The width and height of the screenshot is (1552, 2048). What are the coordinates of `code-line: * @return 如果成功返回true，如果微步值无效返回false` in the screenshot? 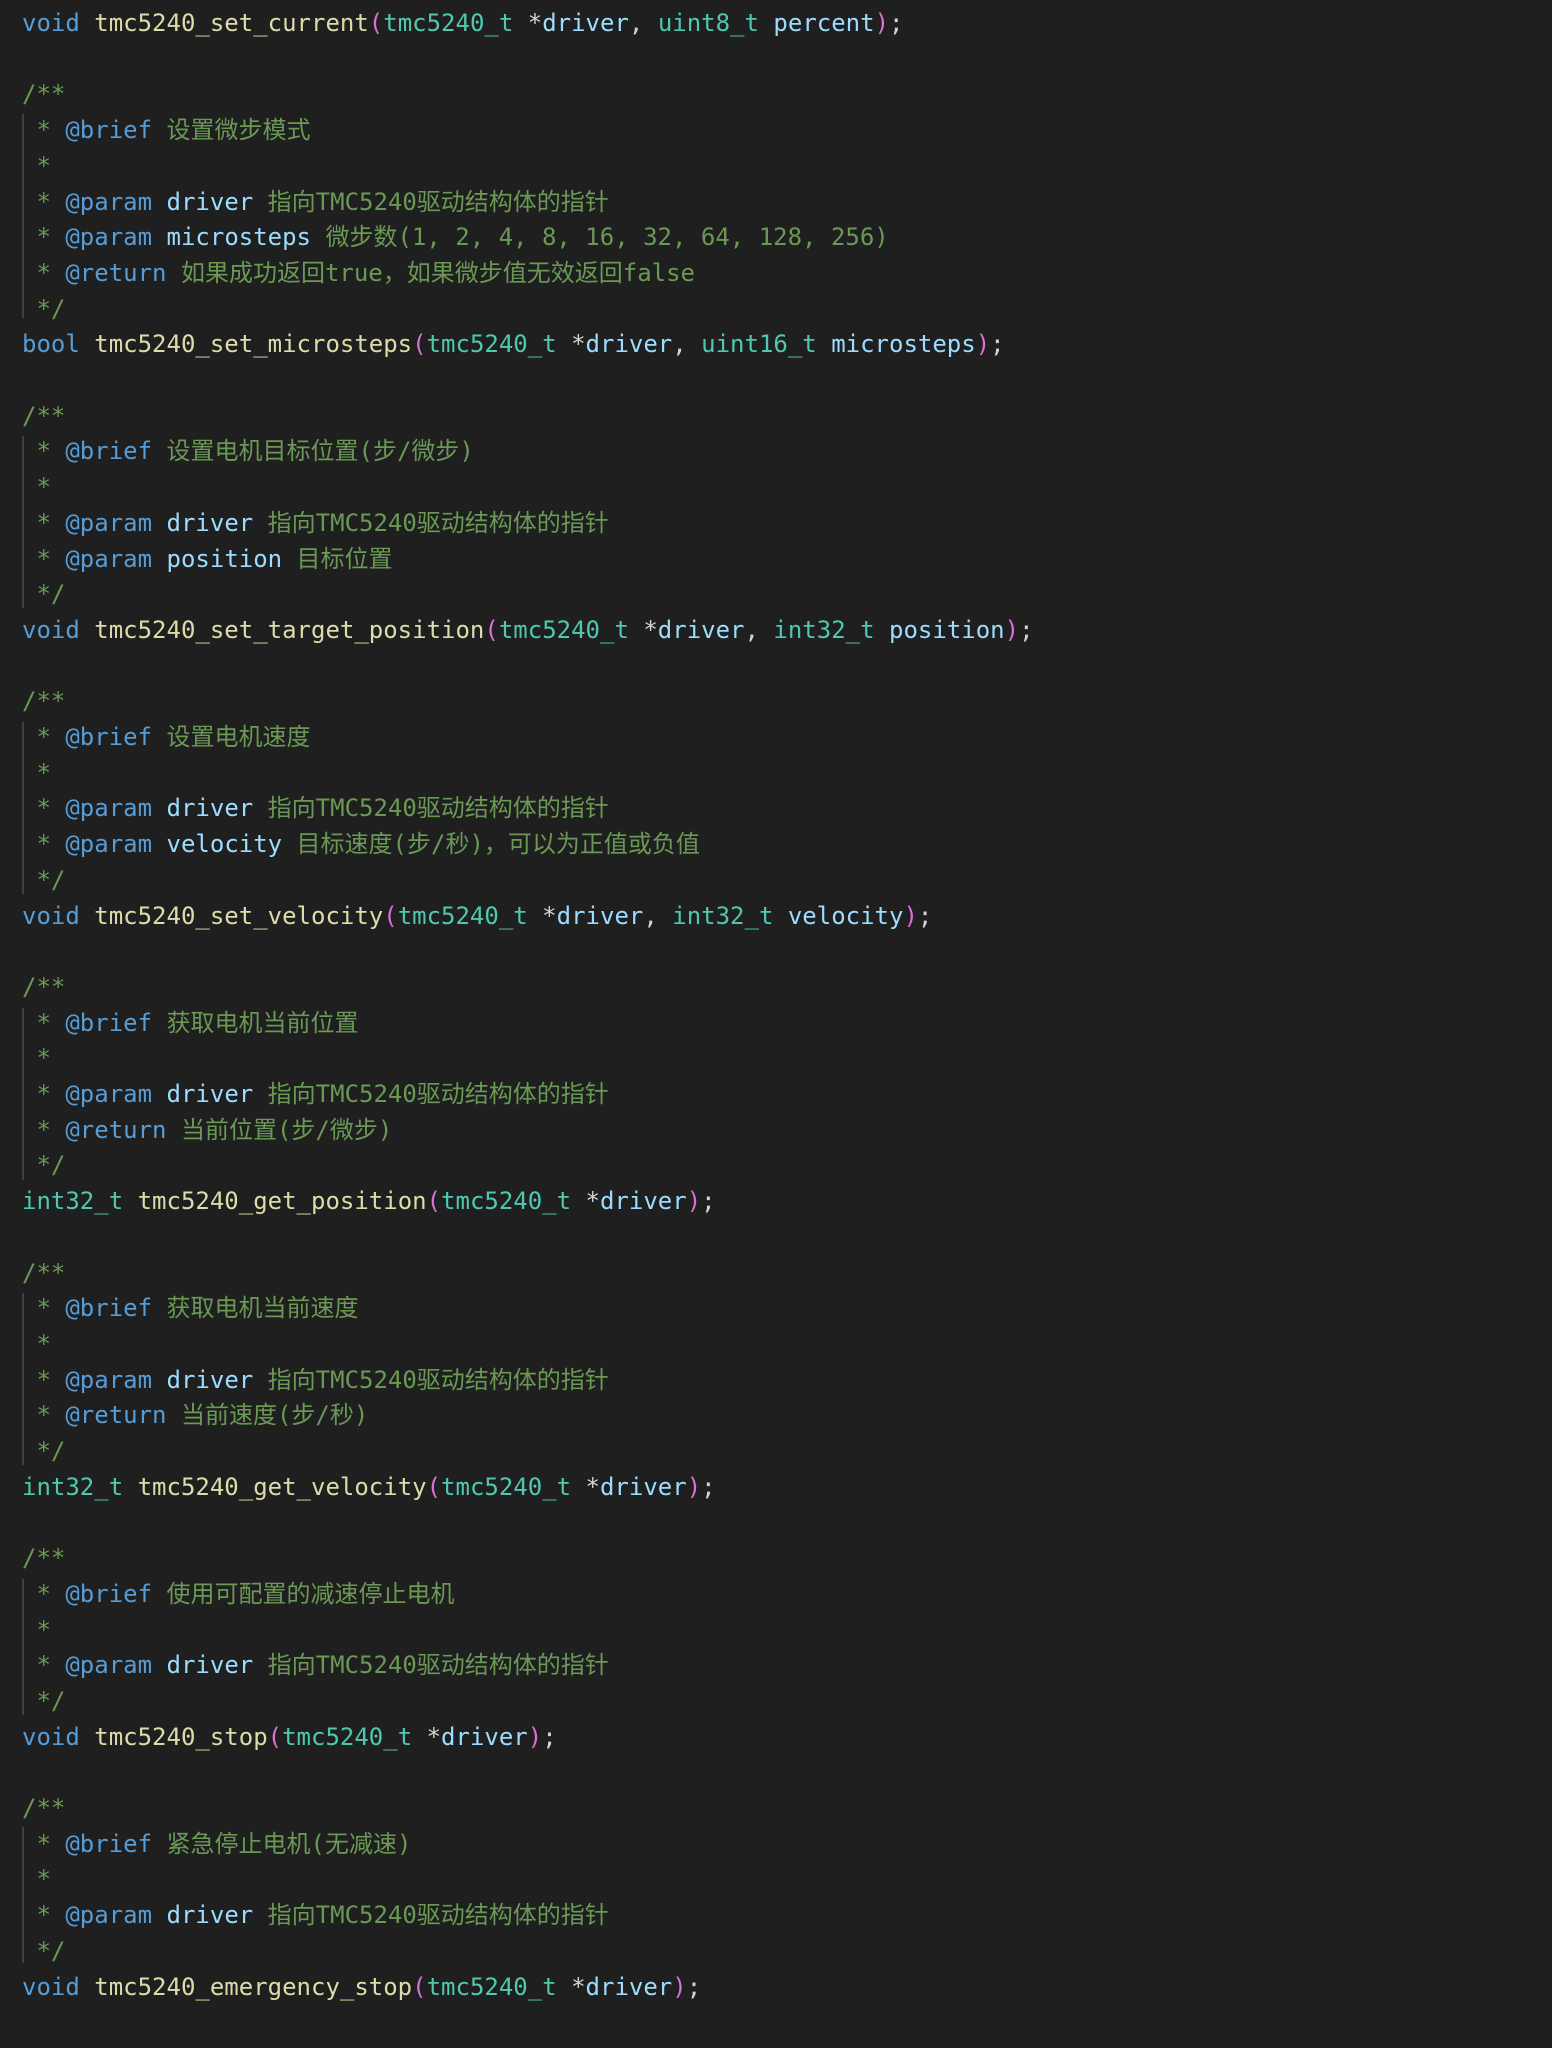 It's located at (358, 273).